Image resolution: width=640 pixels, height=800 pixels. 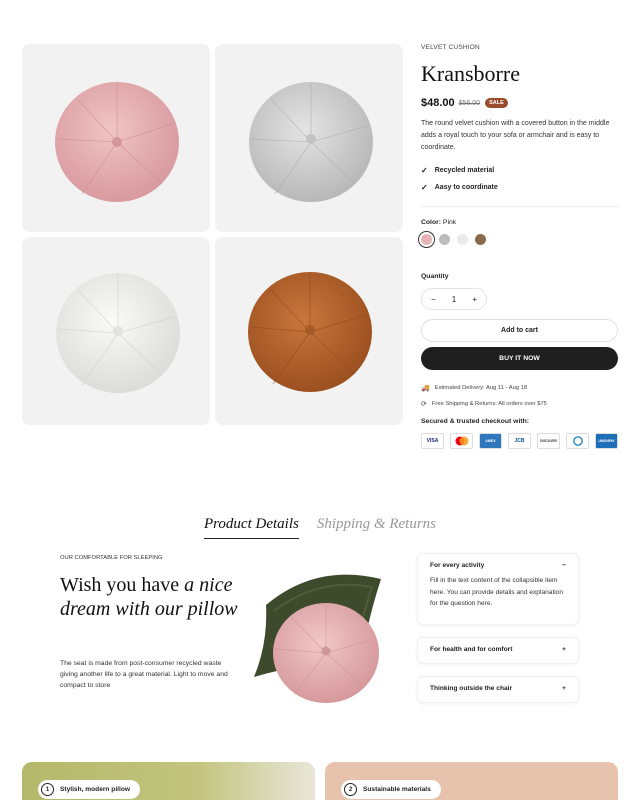 I want to click on color-label: Color: Pink, so click(x=519, y=222).